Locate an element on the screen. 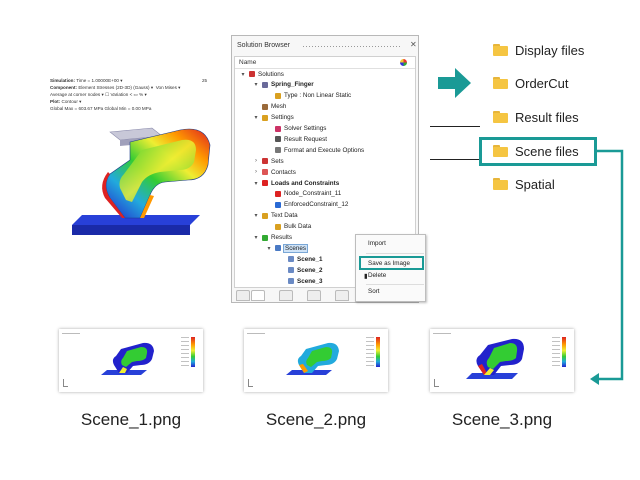  tree-item-type-non-linear-static: Type : Non Linear Static is located at coordinates (308, 96).